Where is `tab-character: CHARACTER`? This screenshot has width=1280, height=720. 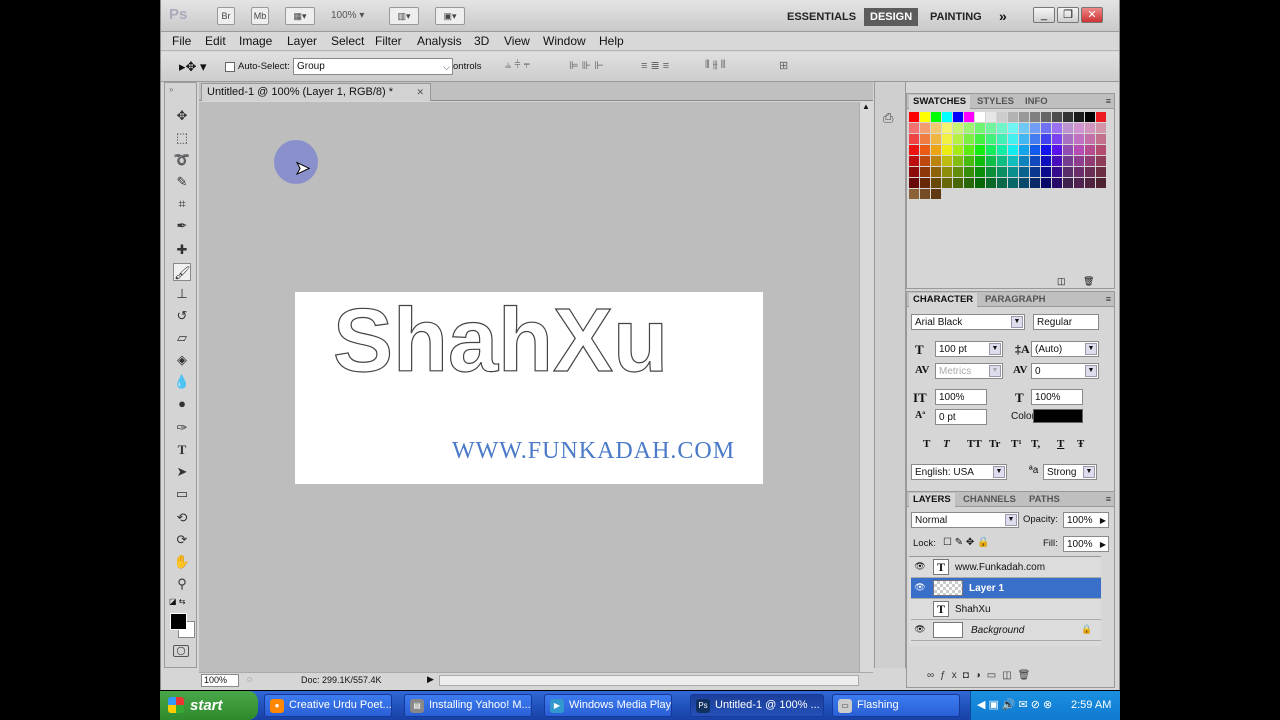 tab-character: CHARACTER is located at coordinates (943, 300).